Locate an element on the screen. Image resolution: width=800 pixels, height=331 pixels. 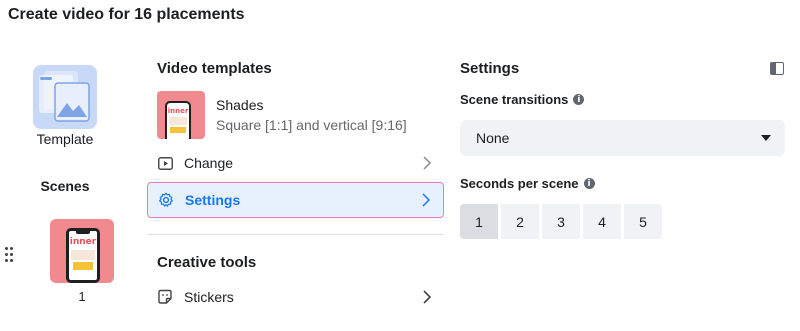
scene-transitions-select: None is located at coordinates (622, 138).